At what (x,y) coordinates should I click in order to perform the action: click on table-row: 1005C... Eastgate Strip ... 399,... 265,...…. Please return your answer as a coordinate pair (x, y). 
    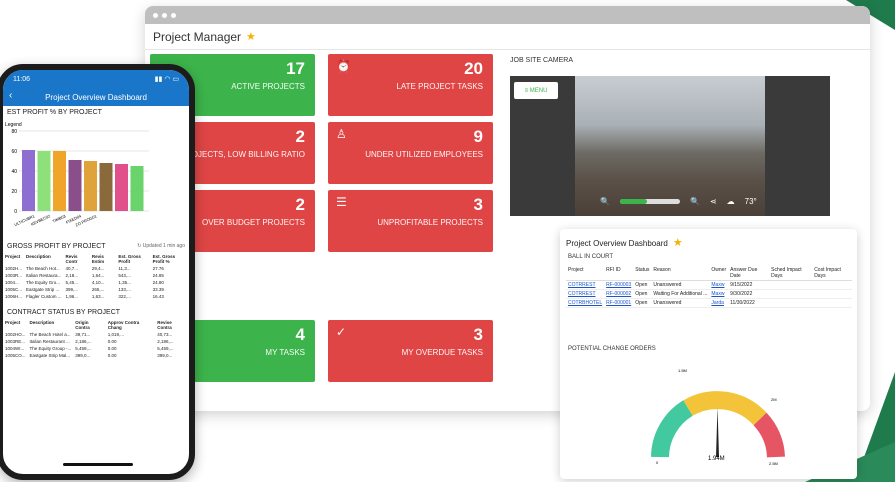
    Looking at the image, I should click on (96, 289).